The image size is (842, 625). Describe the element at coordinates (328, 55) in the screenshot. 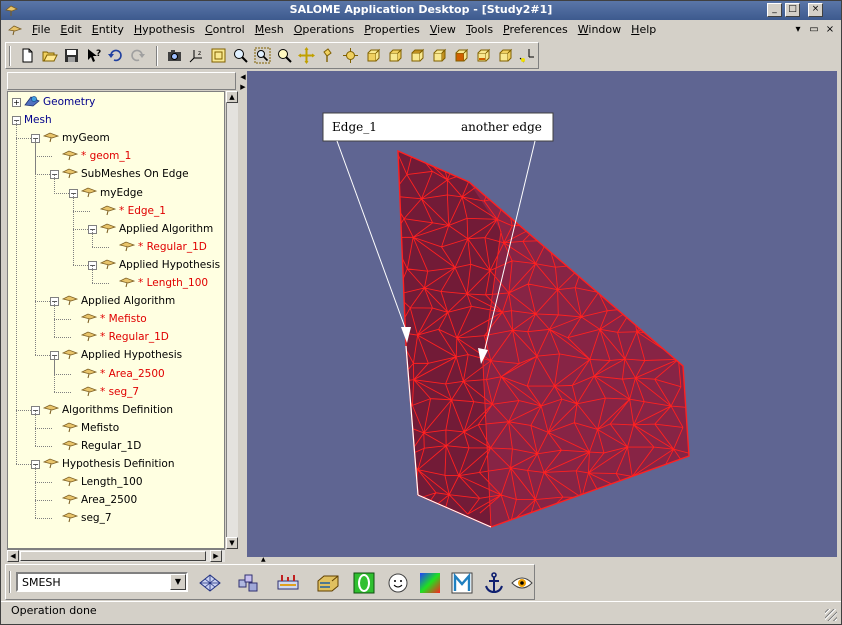

I see `rotate-icon` at that location.